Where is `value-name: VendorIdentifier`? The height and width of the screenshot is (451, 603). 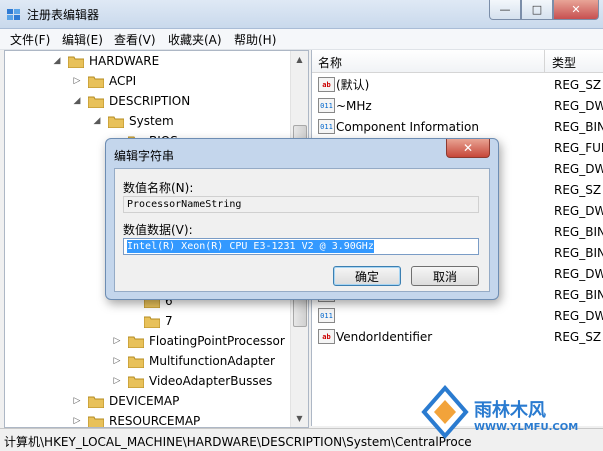
value-name: VendorIdentifier is located at coordinates (384, 336).